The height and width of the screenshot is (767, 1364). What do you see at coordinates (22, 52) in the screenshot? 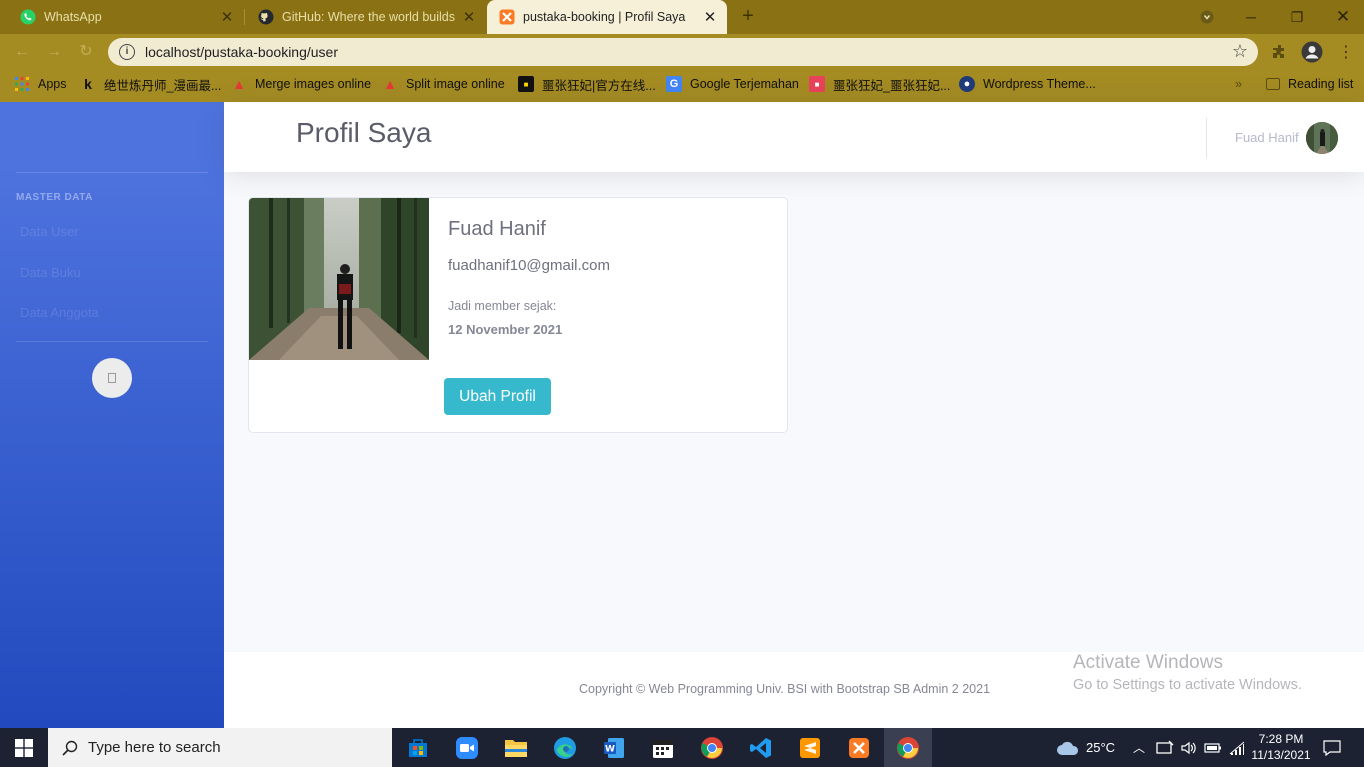
I see `back-button: ←` at bounding box center [22, 52].